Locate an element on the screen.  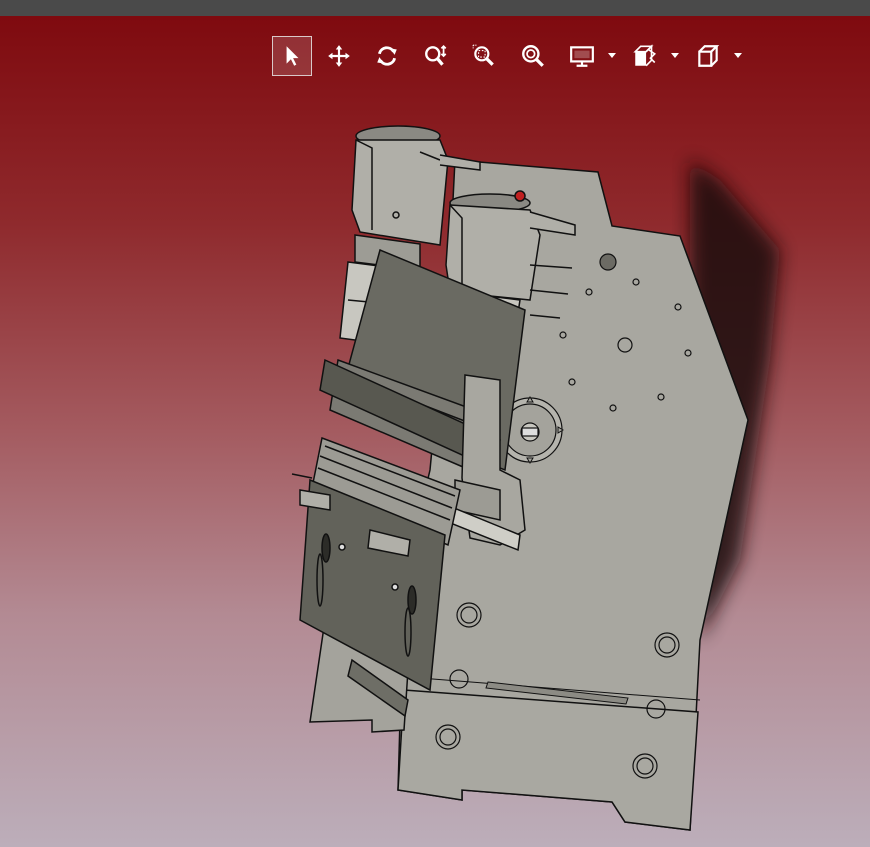
section-box-icon is located at coordinates (645, 55).